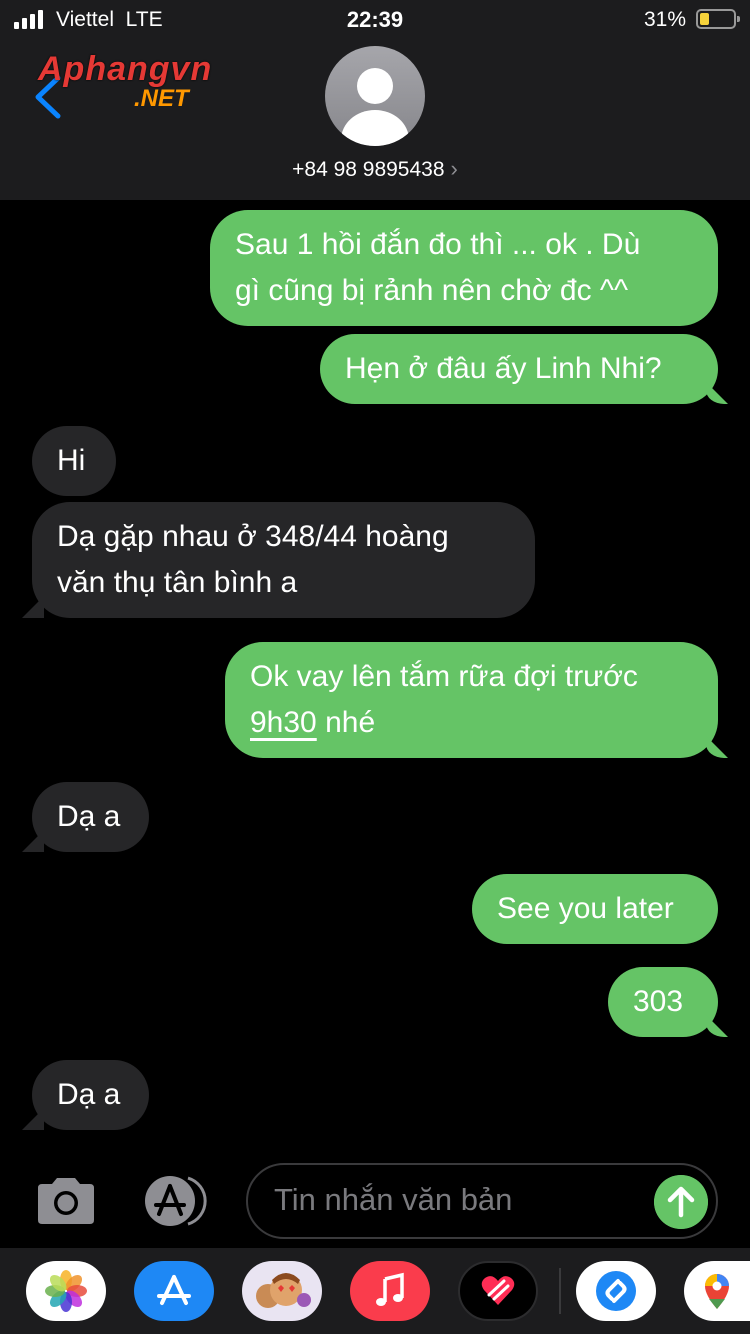 This screenshot has width=750, height=1334. I want to click on clock: 22:39, so click(375, 19).